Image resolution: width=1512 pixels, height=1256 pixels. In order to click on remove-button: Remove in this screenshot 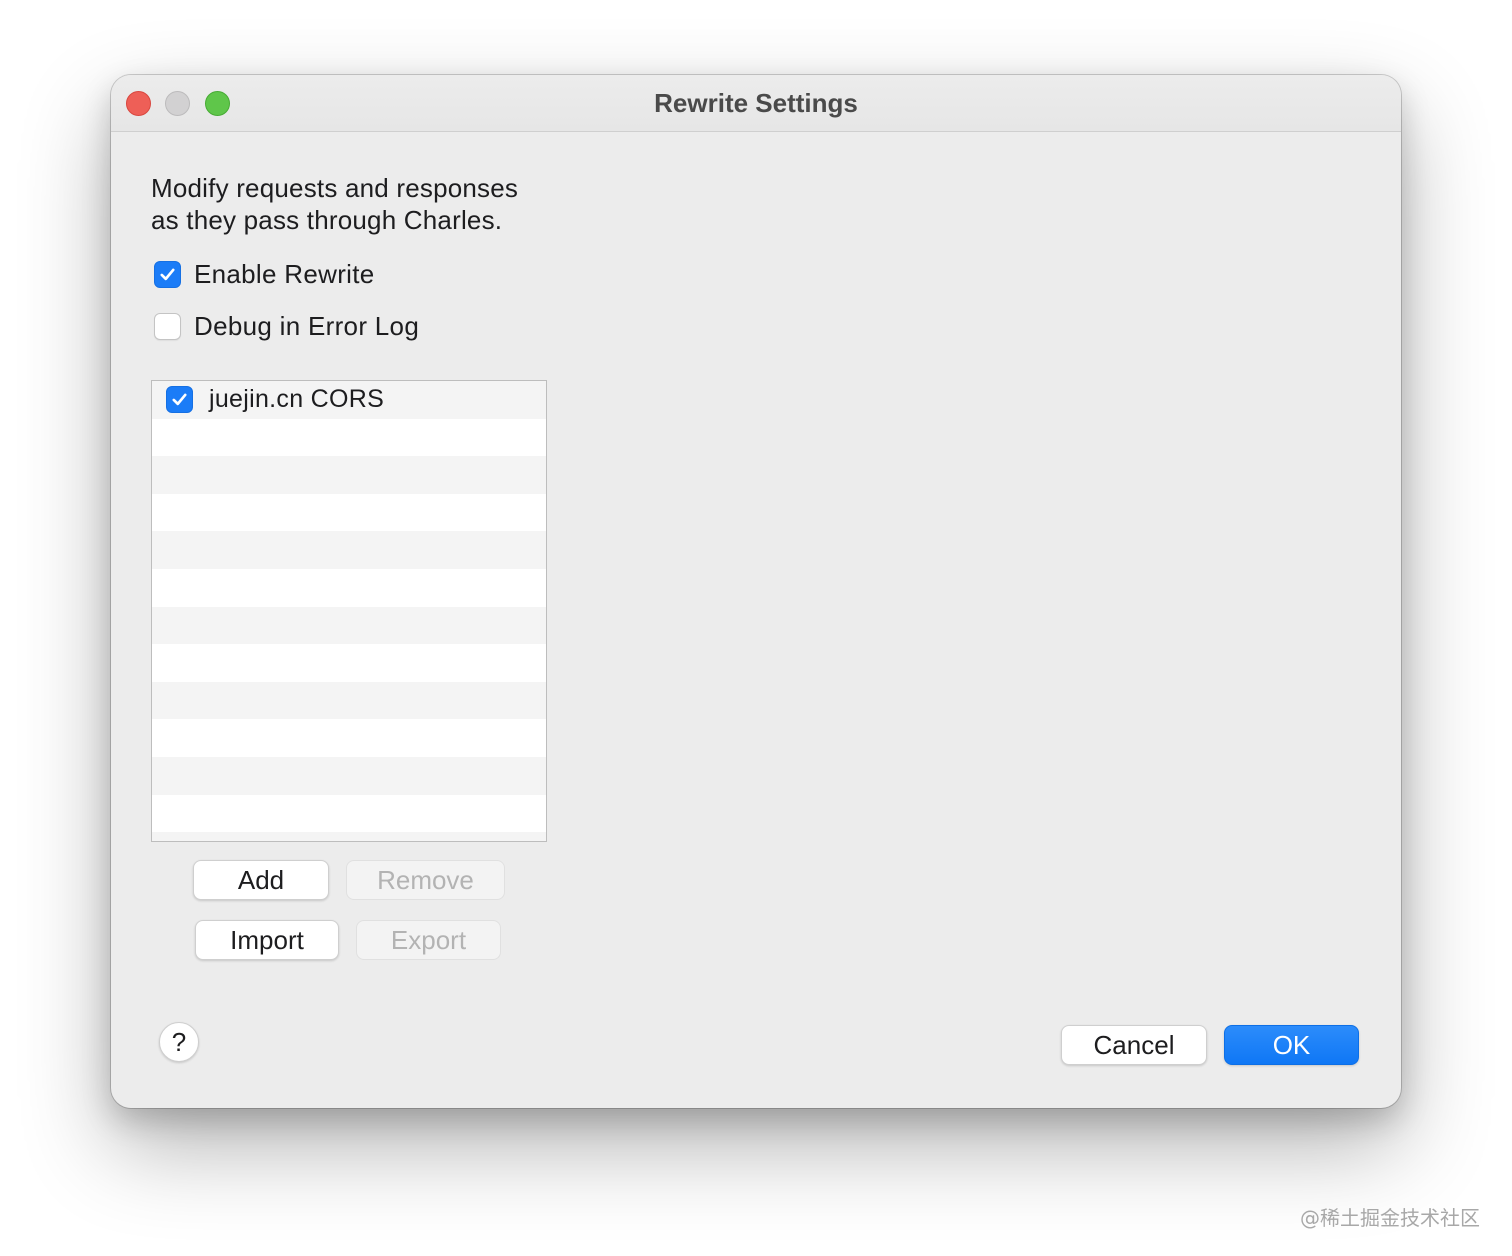, I will do `click(425, 880)`.